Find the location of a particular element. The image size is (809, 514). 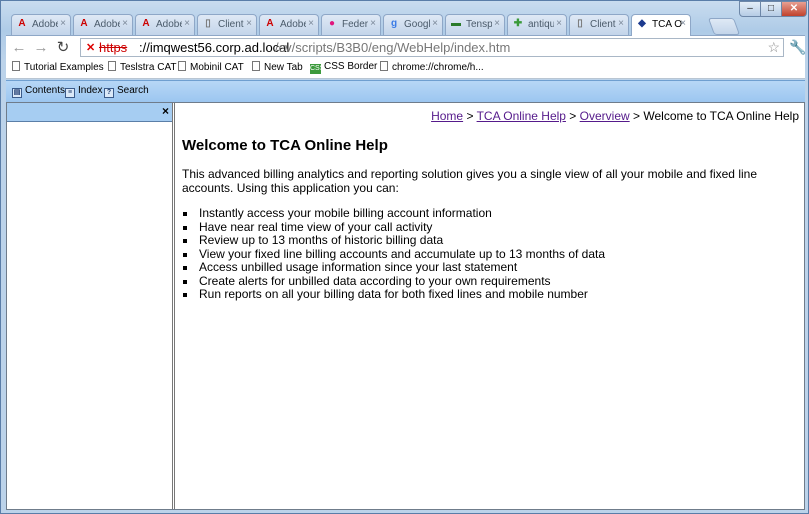

google-icon: g is located at coordinates (394, 23).